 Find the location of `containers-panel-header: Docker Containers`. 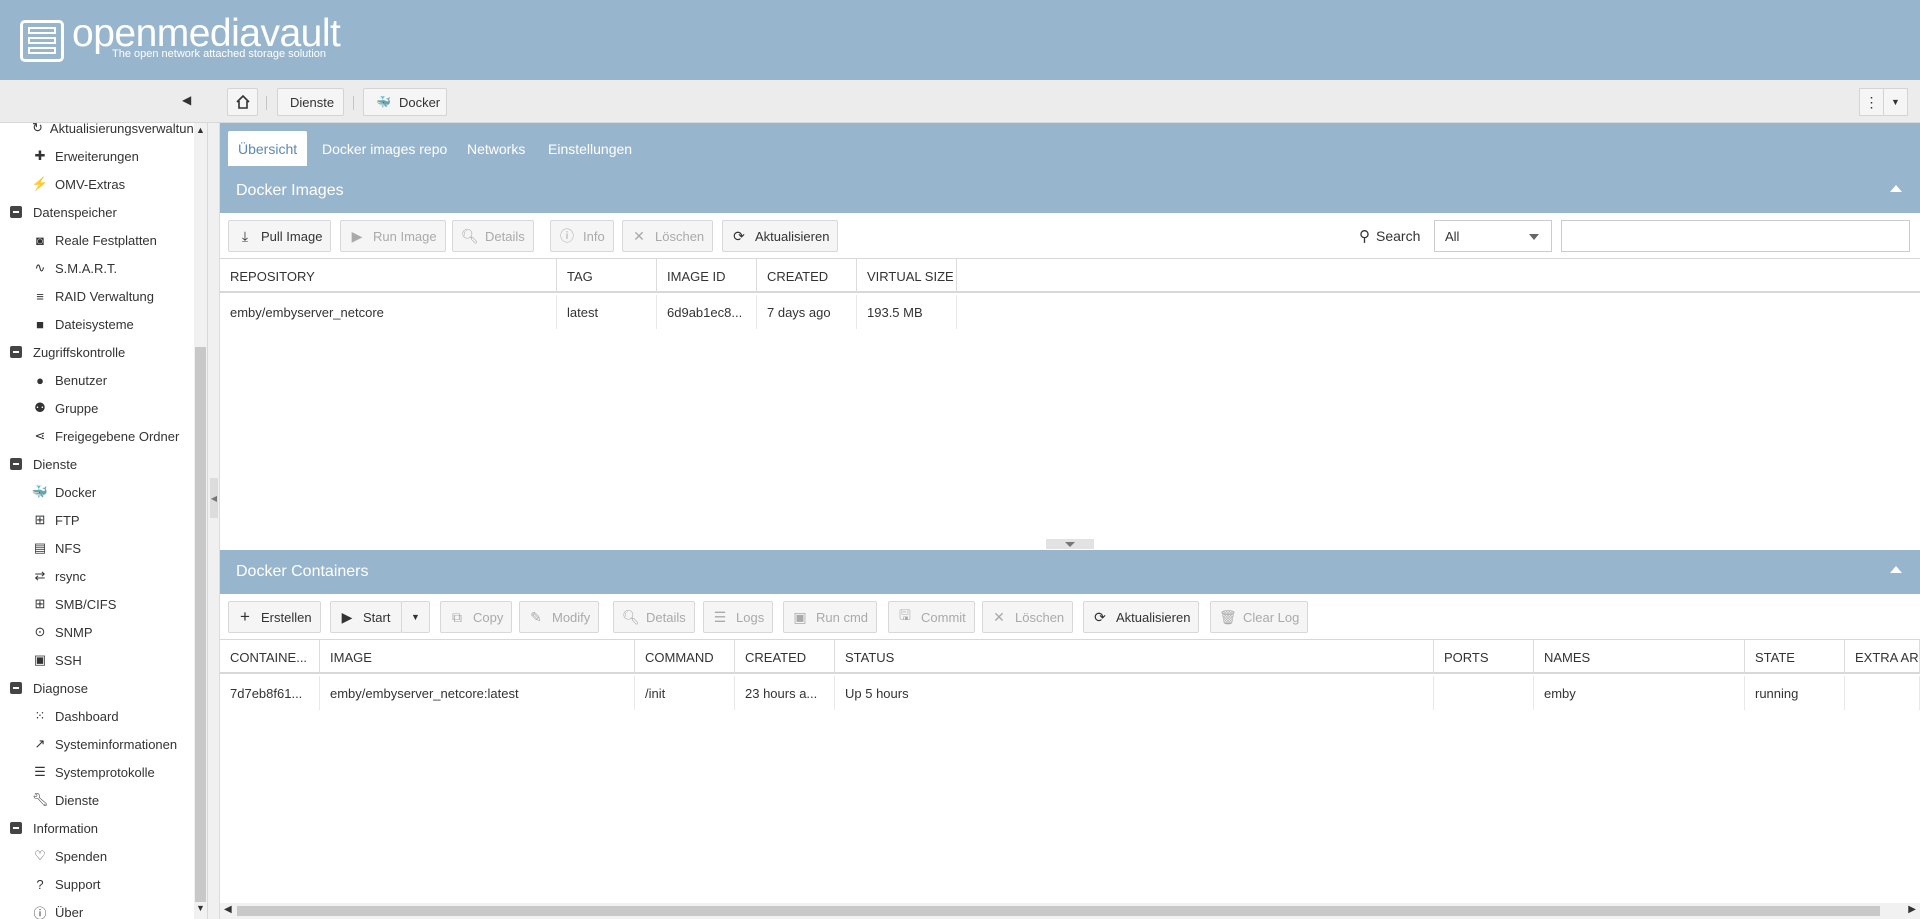

containers-panel-header: Docker Containers is located at coordinates (1070, 572).